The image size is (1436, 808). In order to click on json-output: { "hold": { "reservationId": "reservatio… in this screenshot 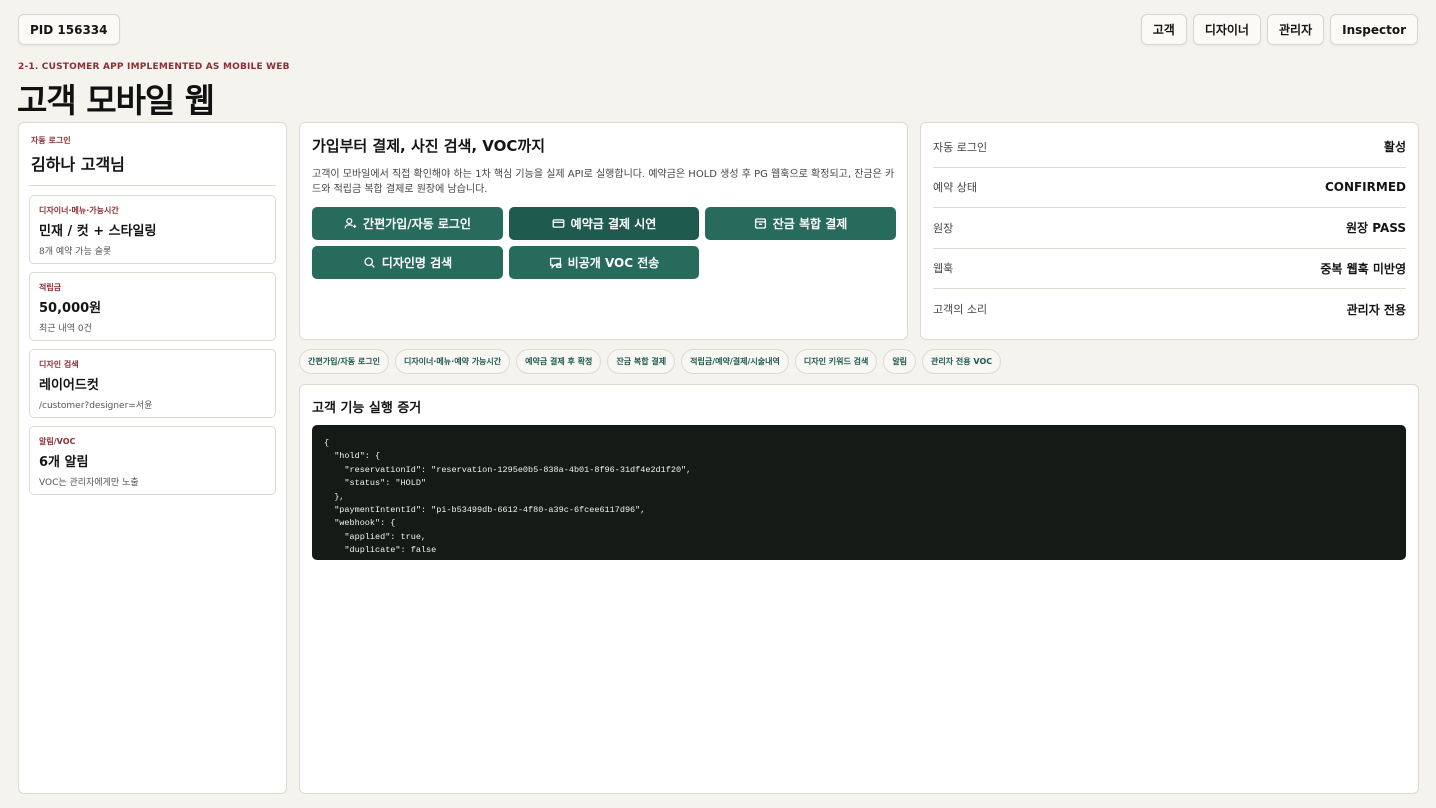, I will do `click(859, 492)`.